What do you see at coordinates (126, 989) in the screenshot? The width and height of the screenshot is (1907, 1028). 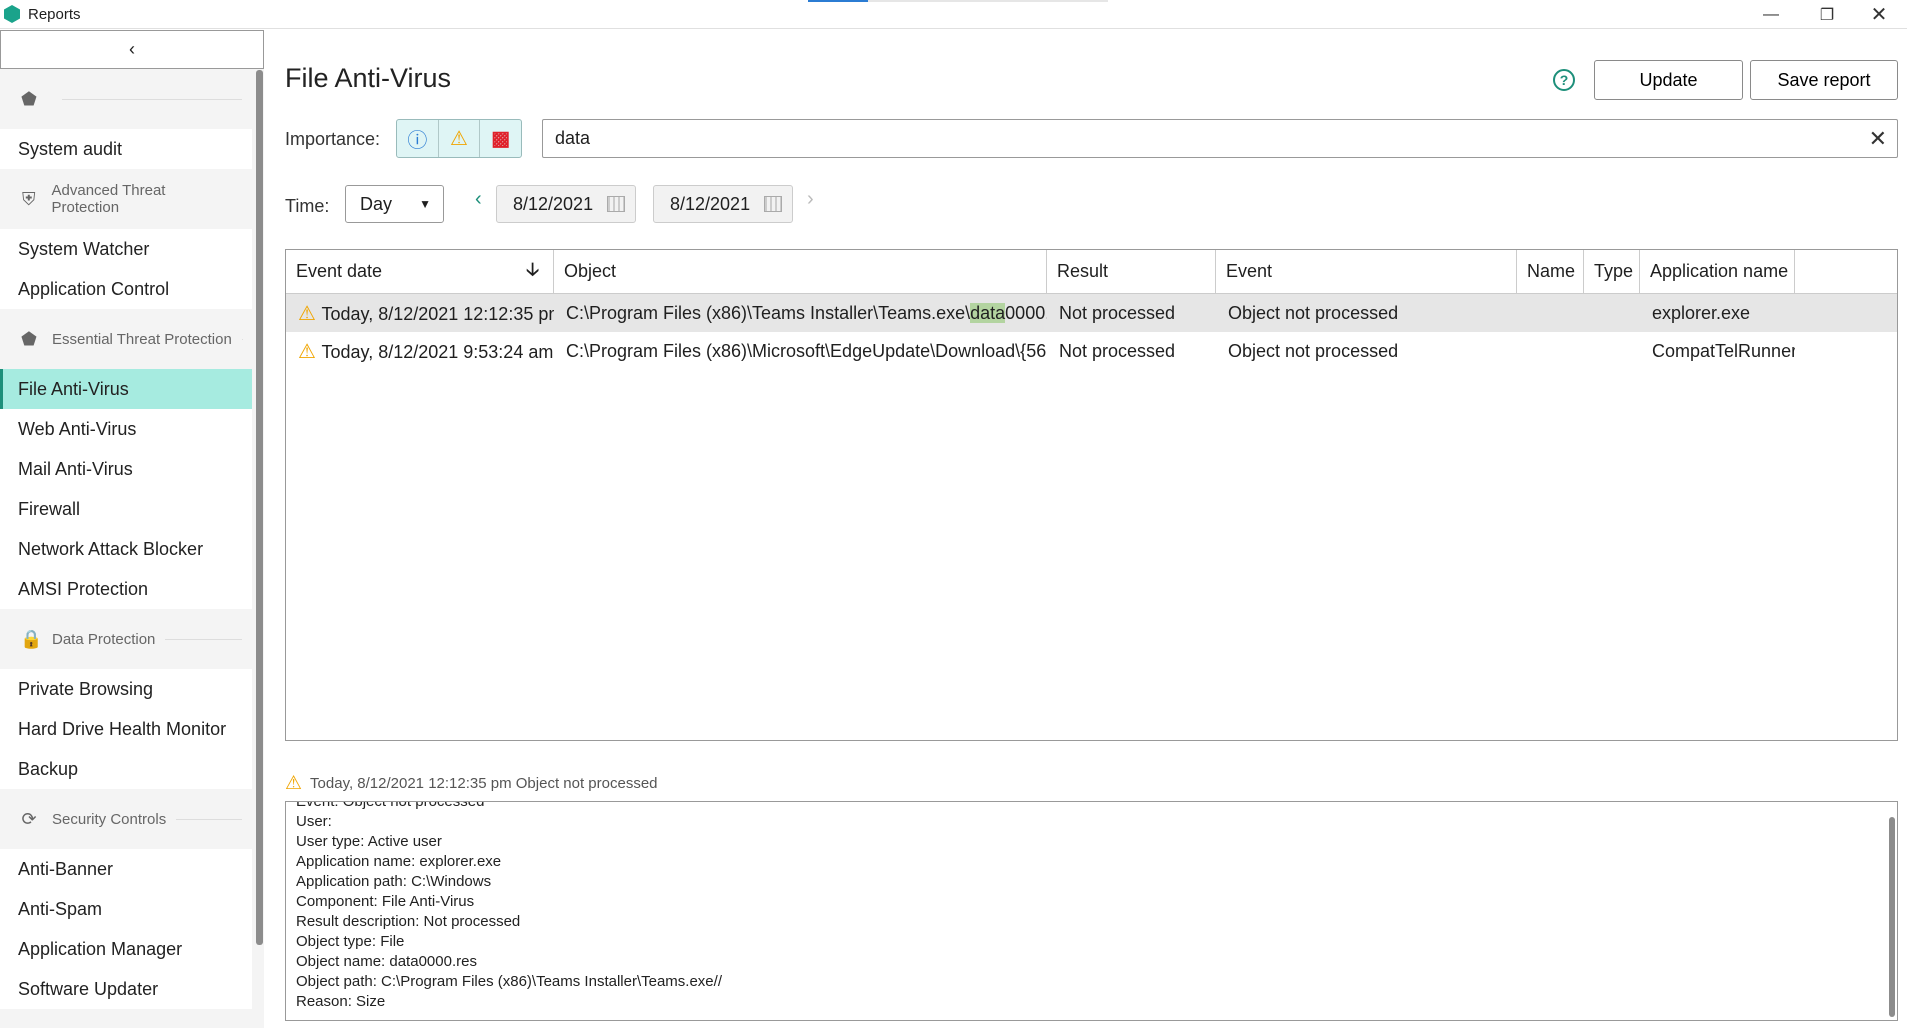 I see `sidebar-item-software-updater: Software Updater` at bounding box center [126, 989].